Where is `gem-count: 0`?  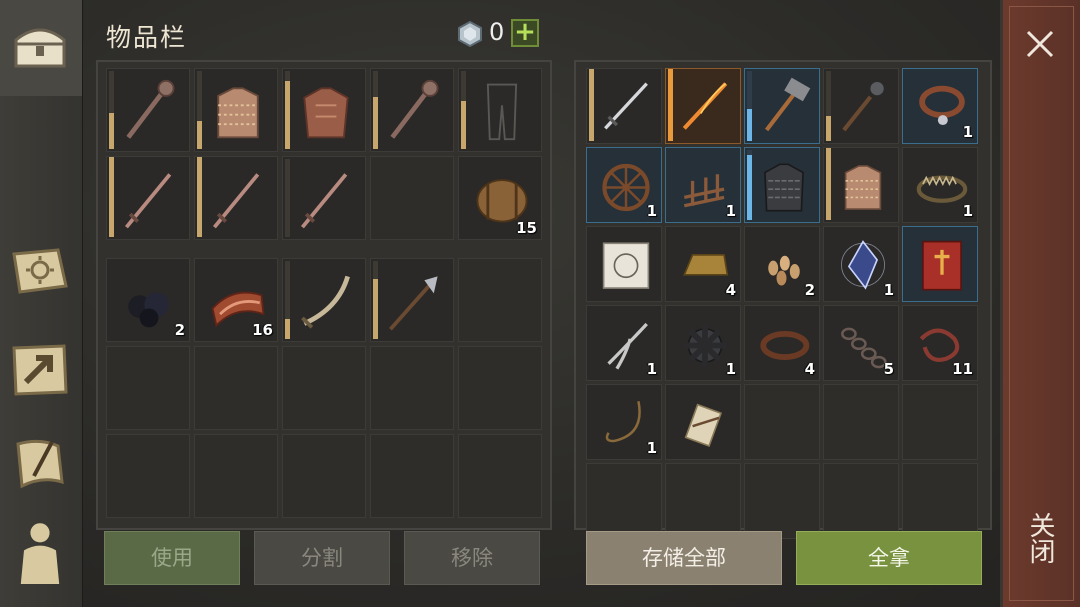 gem-count: 0 is located at coordinates (497, 32).